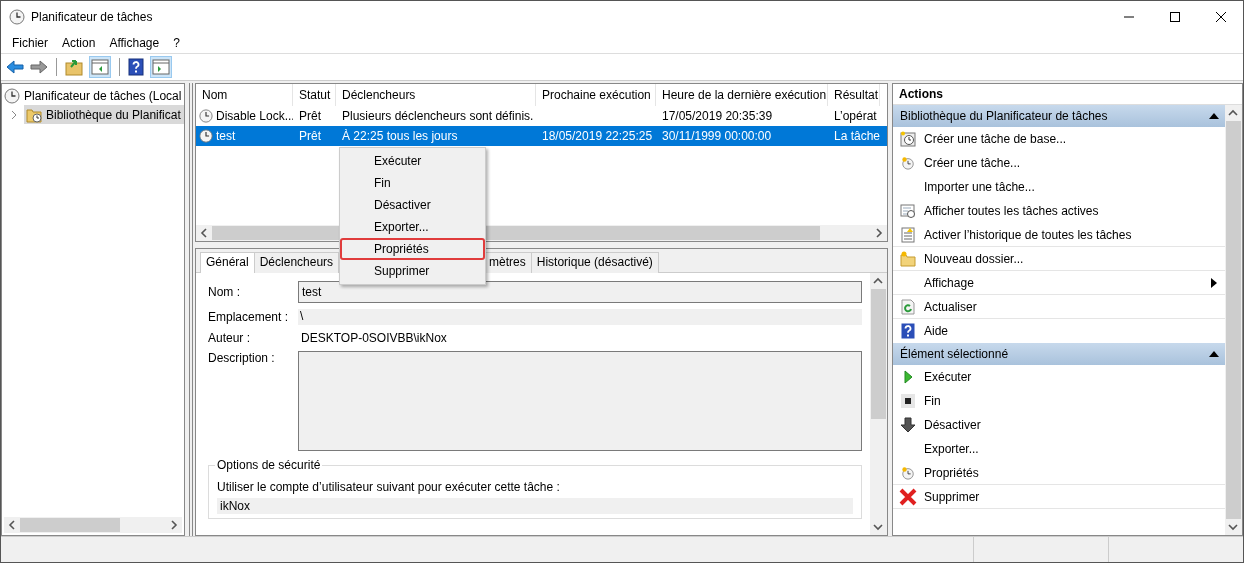  What do you see at coordinates (412, 249) in the screenshot?
I see `menu-item: Propriétés` at bounding box center [412, 249].